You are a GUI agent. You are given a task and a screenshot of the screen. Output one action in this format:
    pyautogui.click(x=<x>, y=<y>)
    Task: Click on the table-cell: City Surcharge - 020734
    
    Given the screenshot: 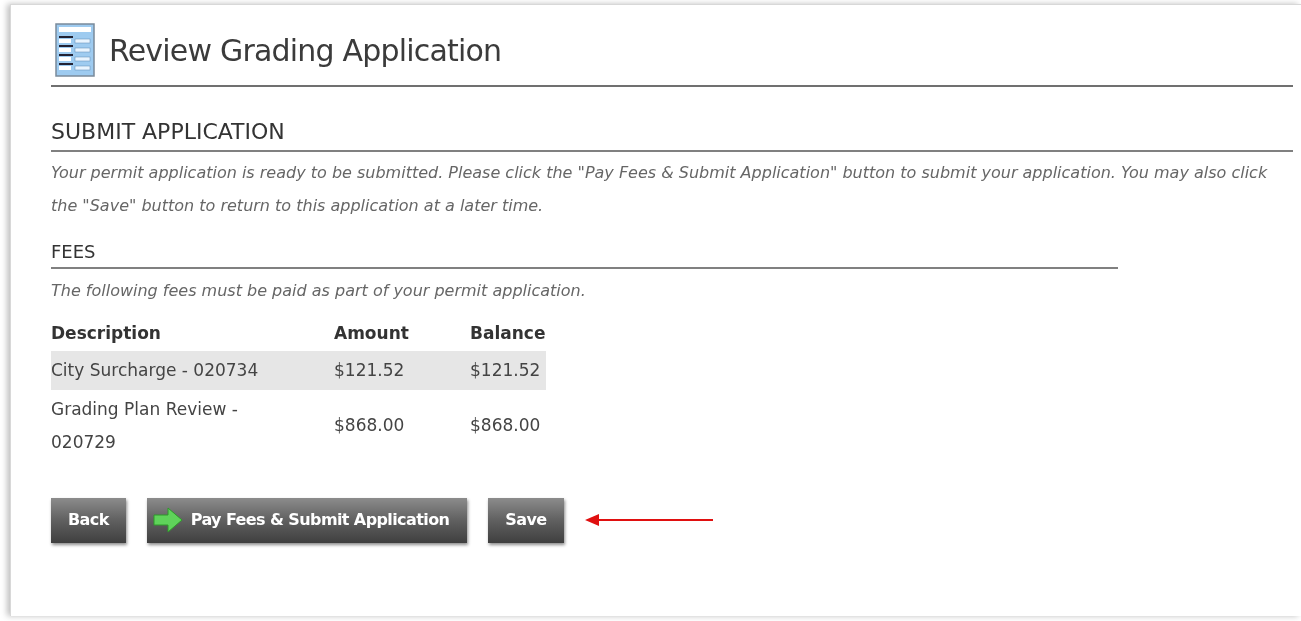 What is the action you would take?
    pyautogui.click(x=192, y=370)
    